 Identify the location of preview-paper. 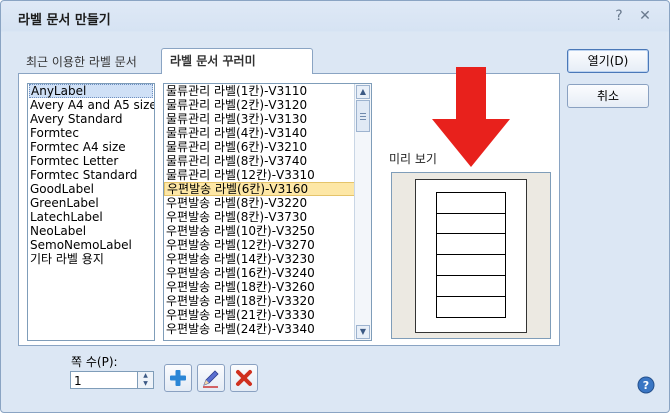
(471, 256).